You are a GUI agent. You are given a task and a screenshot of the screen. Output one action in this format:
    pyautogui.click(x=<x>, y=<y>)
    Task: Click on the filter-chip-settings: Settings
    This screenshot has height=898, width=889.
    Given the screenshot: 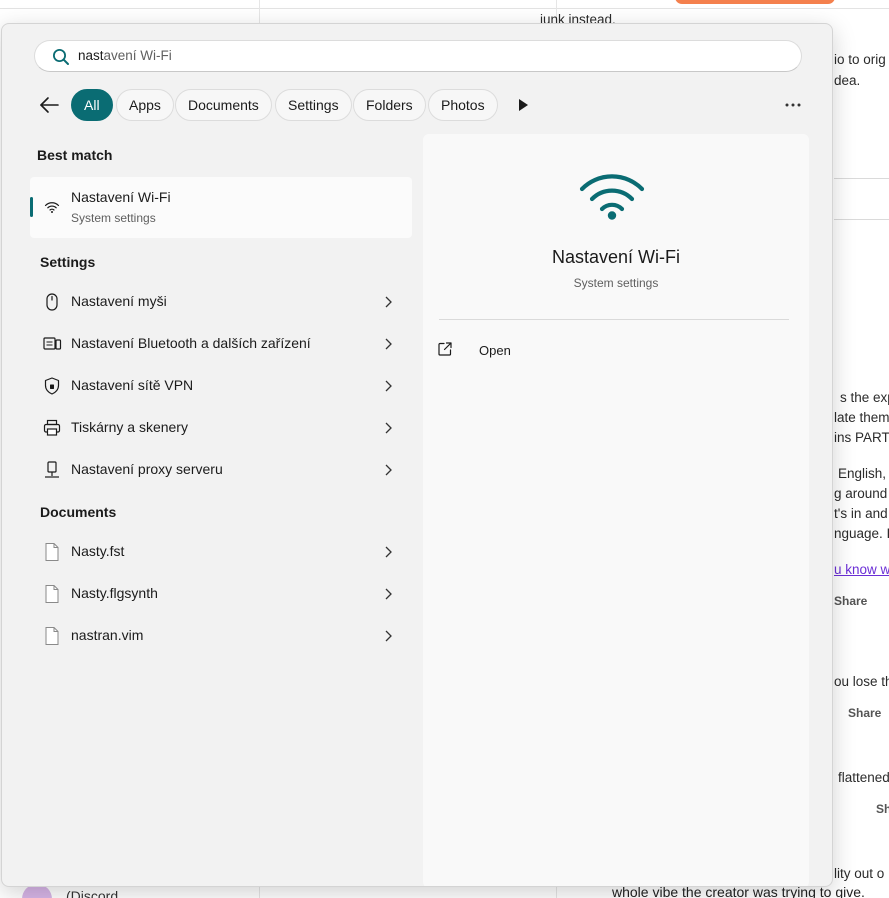 What is the action you would take?
    pyautogui.click(x=313, y=105)
    